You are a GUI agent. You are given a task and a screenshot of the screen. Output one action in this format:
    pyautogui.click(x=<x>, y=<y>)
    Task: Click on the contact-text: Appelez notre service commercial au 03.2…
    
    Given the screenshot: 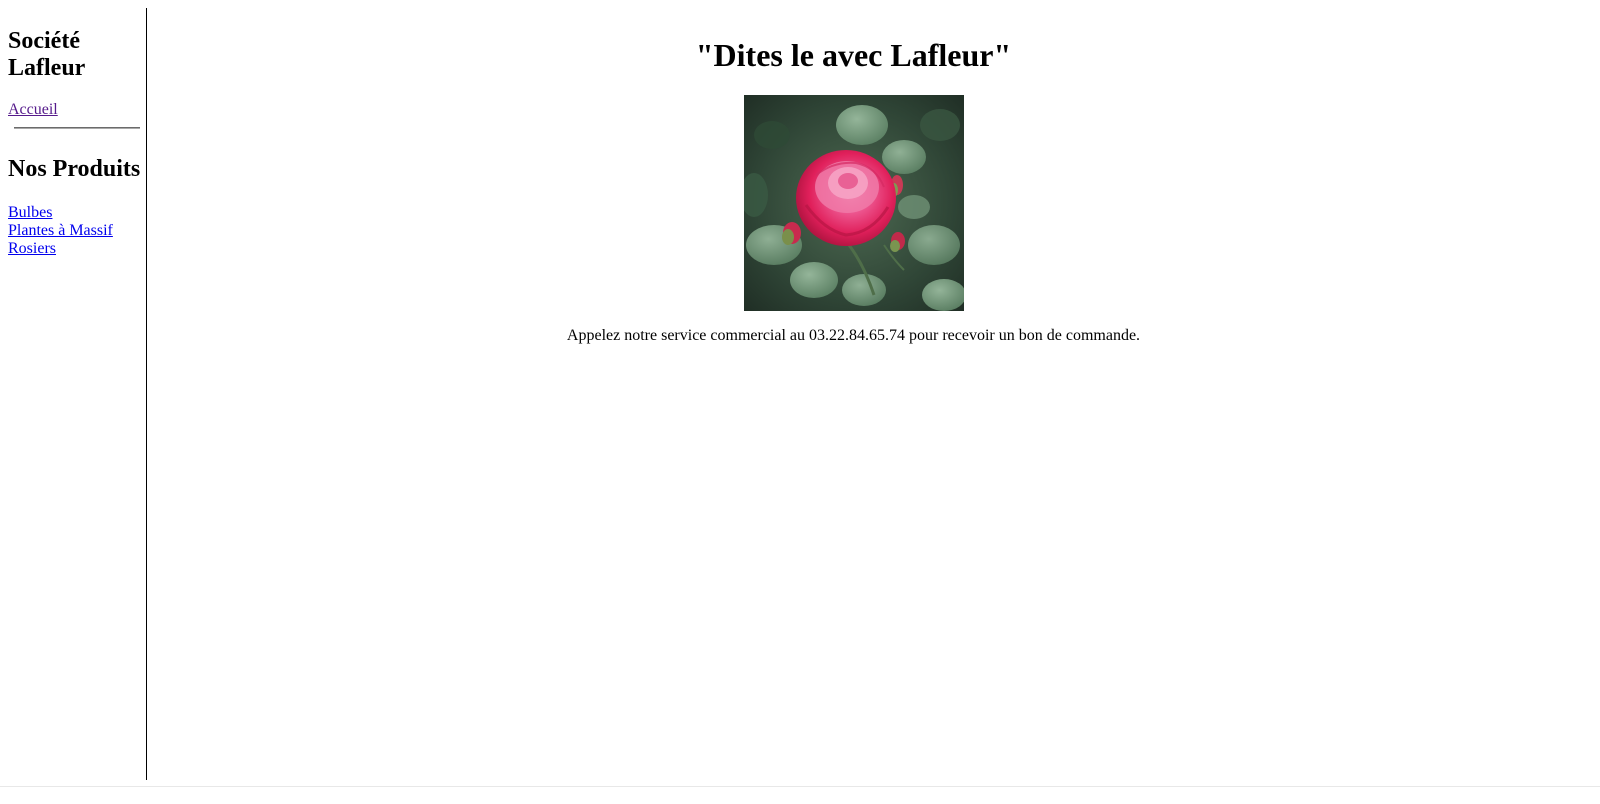 What is the action you would take?
    pyautogui.click(x=853, y=335)
    